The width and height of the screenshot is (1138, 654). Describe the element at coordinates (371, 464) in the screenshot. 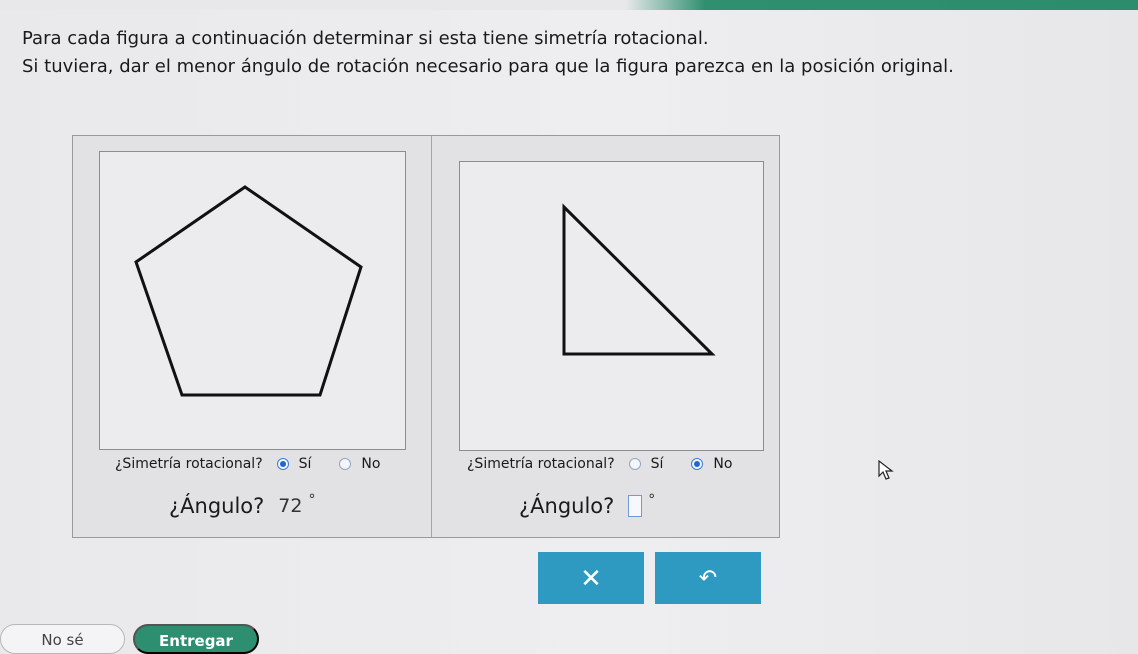

I see `radio-no-label-1: No` at that location.